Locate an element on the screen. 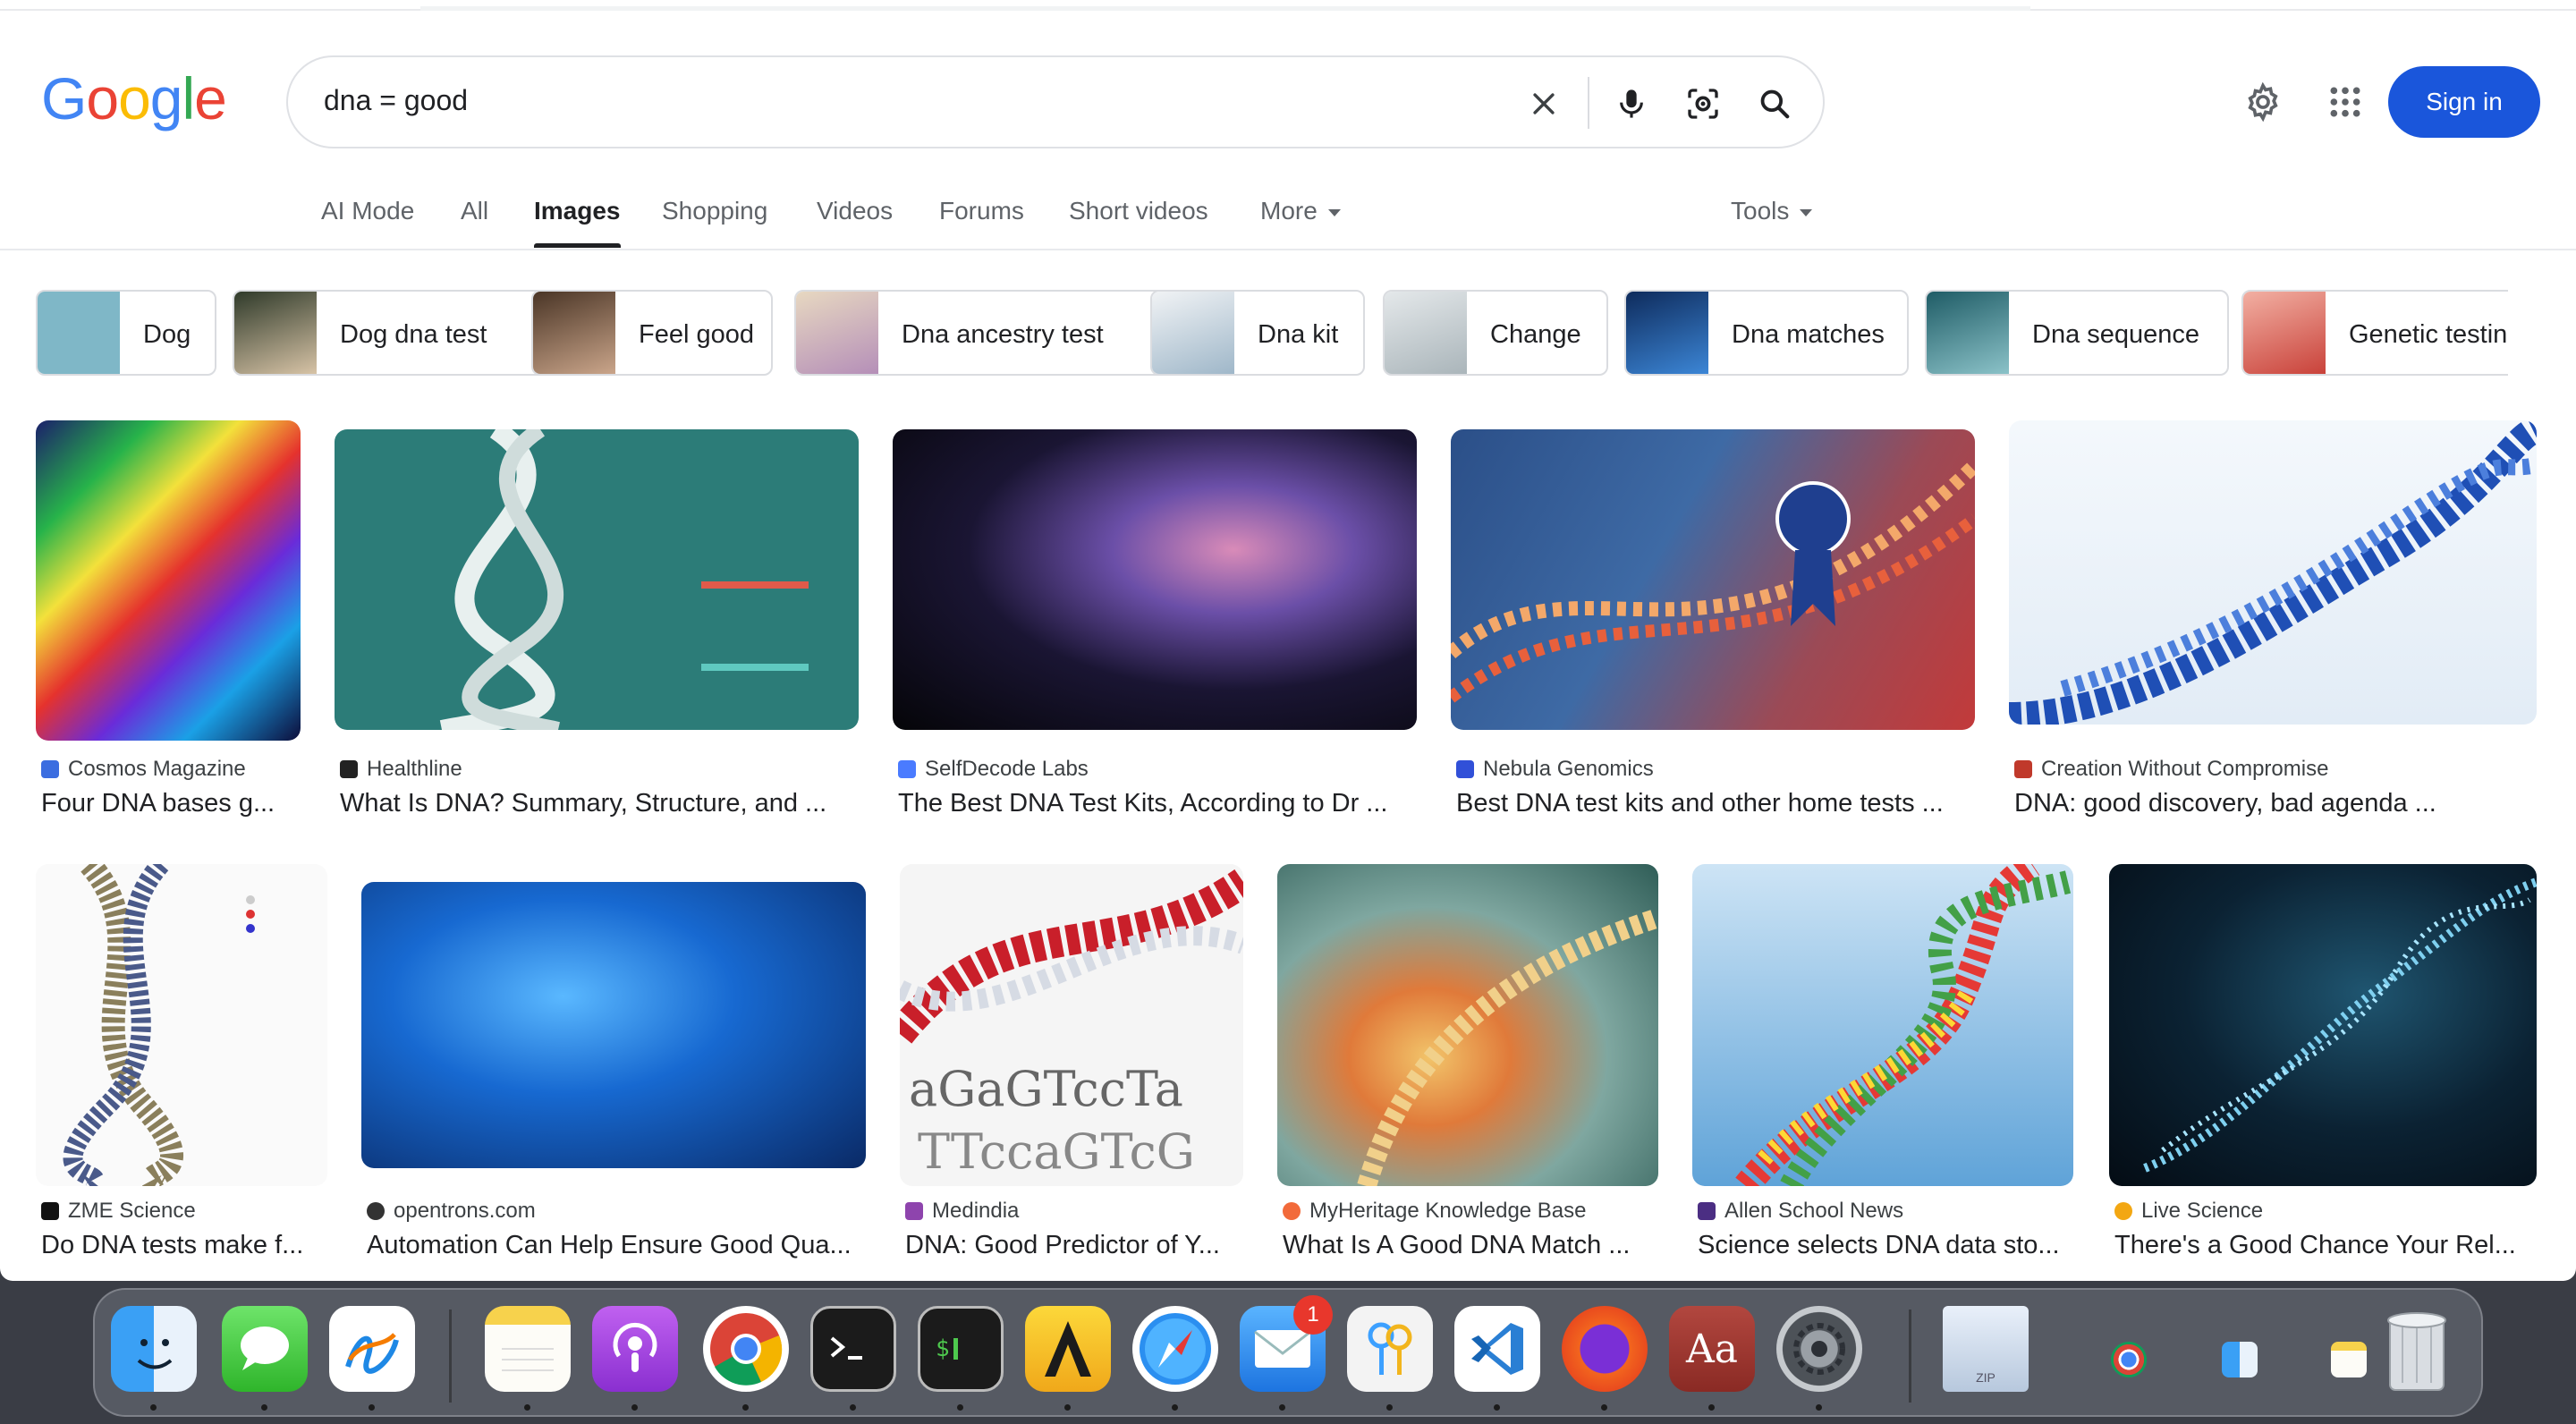 Image resolution: width=2576 pixels, height=1424 pixels. tab-strip-edge is located at coordinates (1288, 8).